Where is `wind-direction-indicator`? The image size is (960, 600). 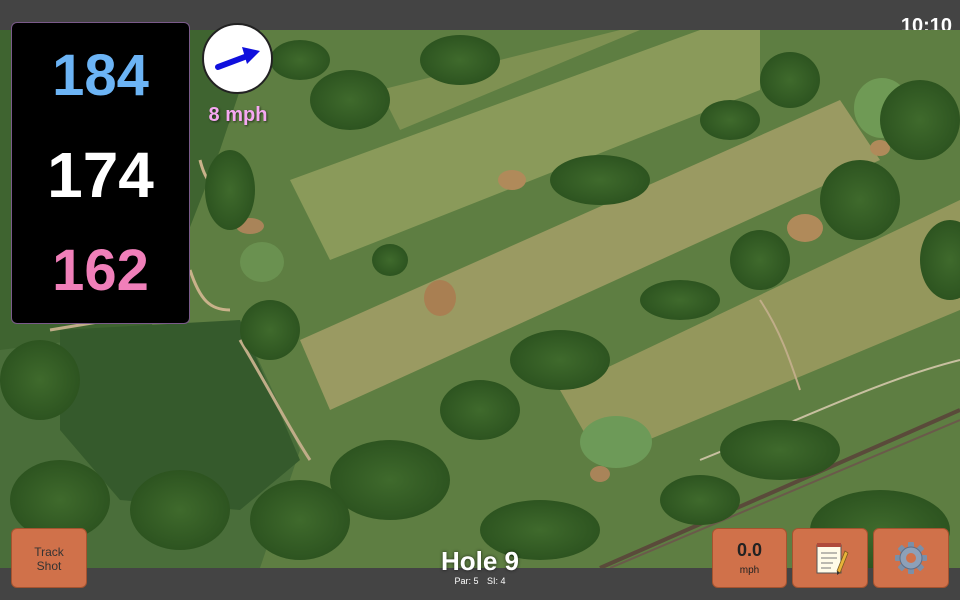 wind-direction-indicator is located at coordinates (237, 58).